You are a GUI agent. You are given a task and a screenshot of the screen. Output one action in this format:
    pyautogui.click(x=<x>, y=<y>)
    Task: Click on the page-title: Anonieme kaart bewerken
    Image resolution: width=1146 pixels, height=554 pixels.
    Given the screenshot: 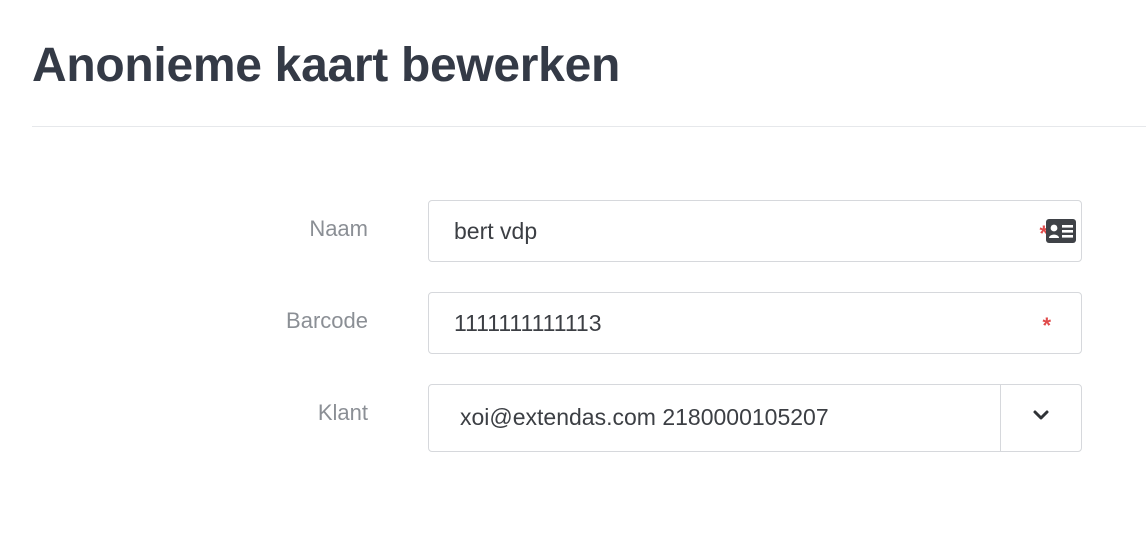 What is the action you would take?
    pyautogui.click(x=326, y=65)
    